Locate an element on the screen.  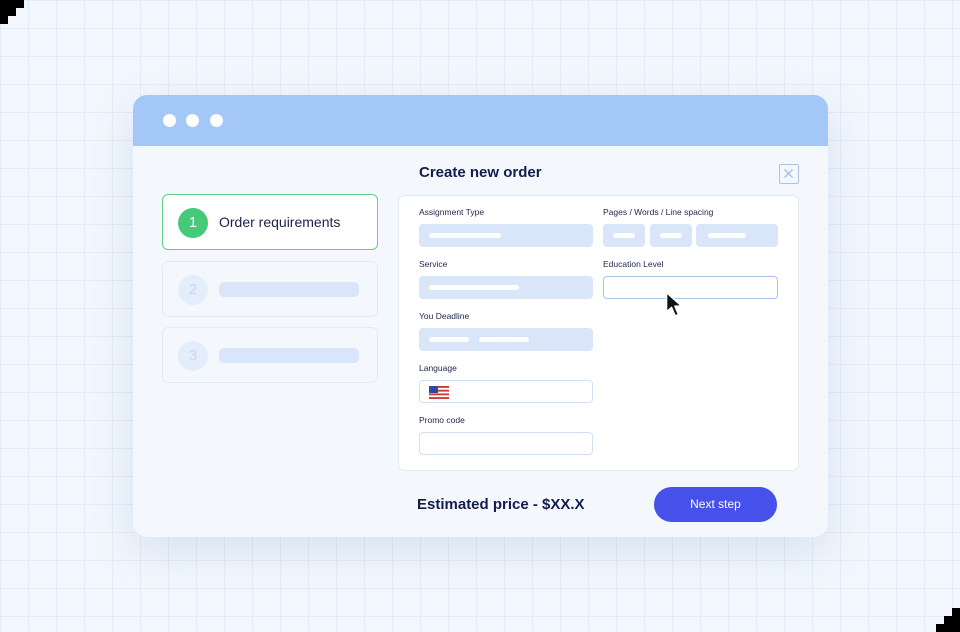
mouse-pointer-icon is located at coordinates (674, 304).